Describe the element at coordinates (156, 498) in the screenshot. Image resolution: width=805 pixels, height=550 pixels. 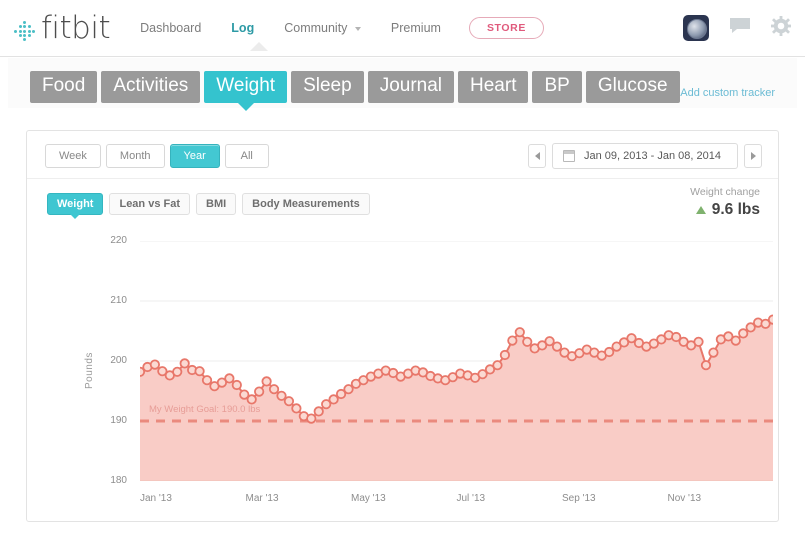
I see `x-axis-tick-label: Jan '13` at that location.